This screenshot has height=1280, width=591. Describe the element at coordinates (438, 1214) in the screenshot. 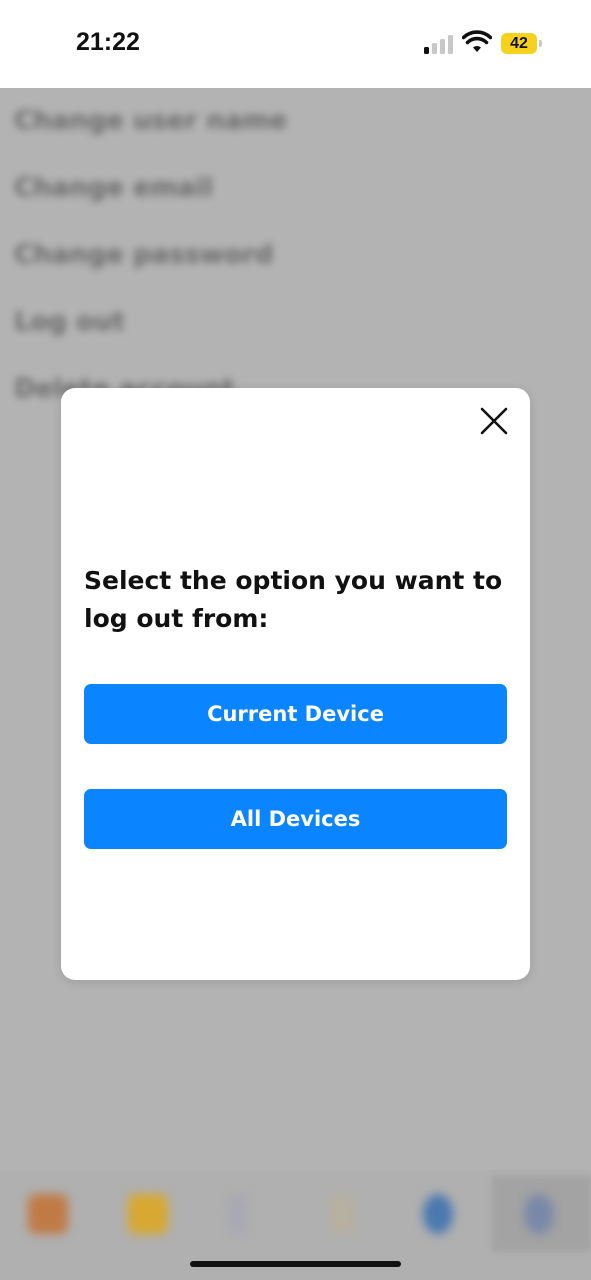

I see `globe-icon` at that location.